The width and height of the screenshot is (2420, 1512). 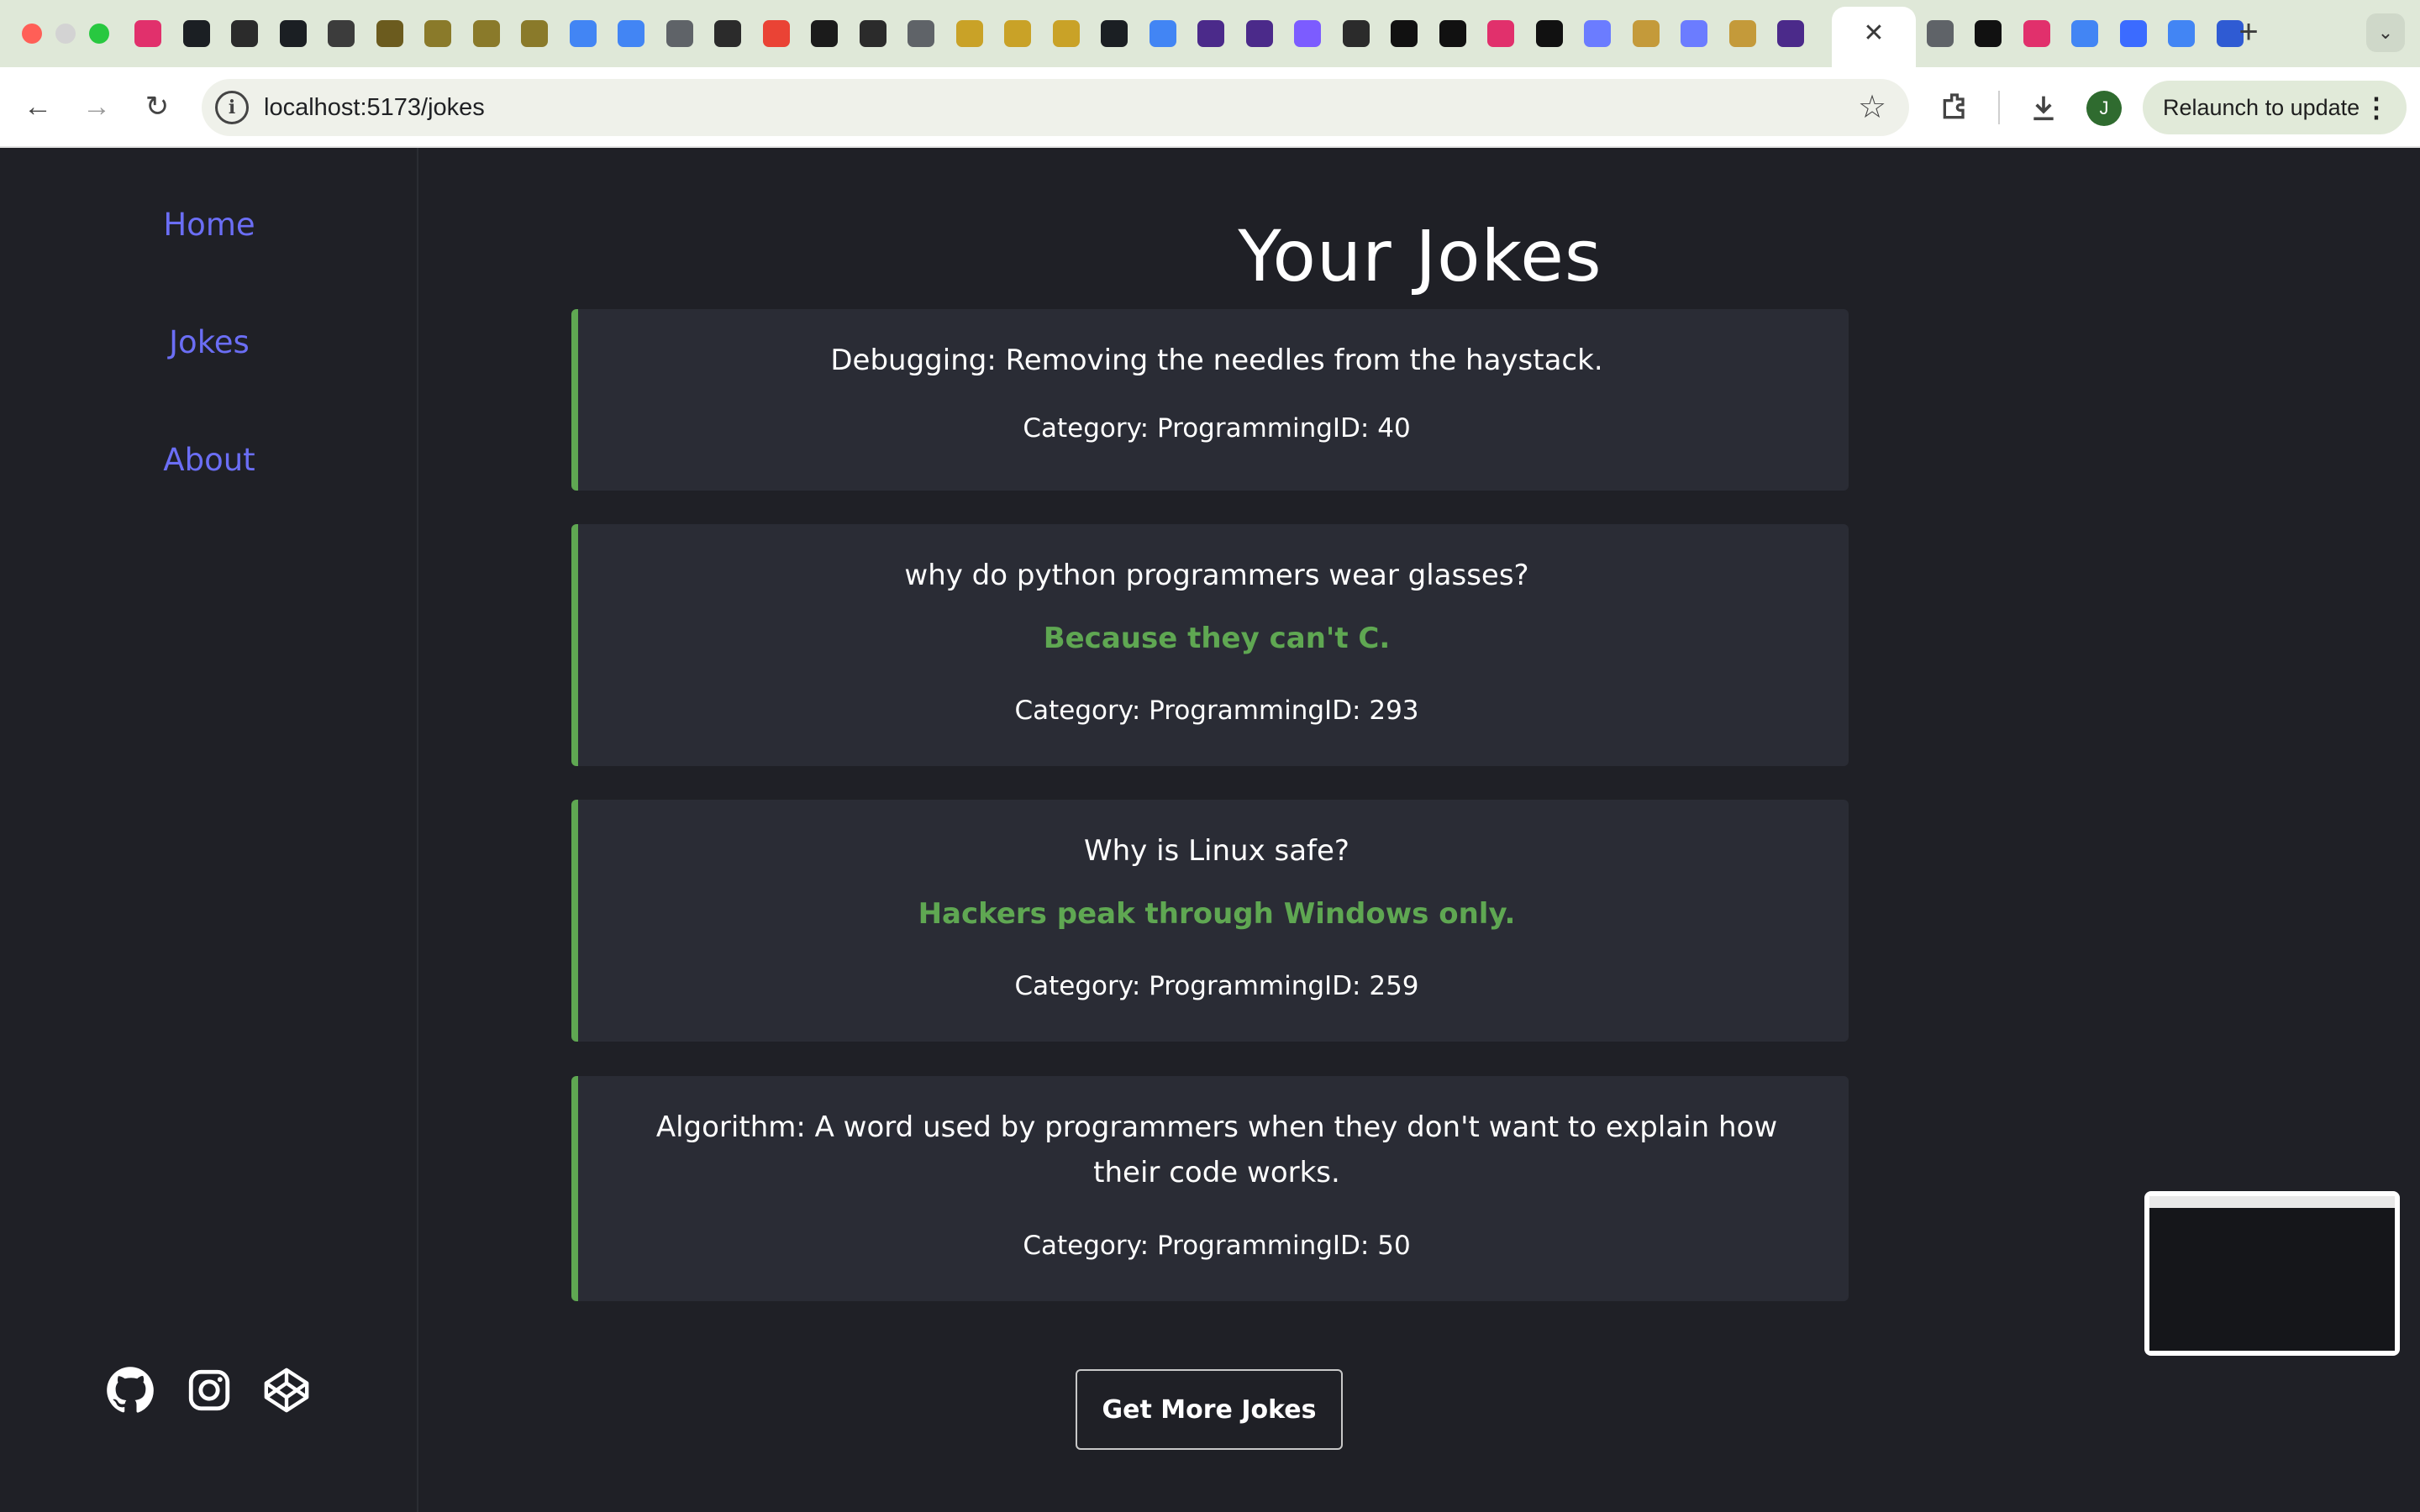 I want to click on back-button: ←, so click(x=38, y=107).